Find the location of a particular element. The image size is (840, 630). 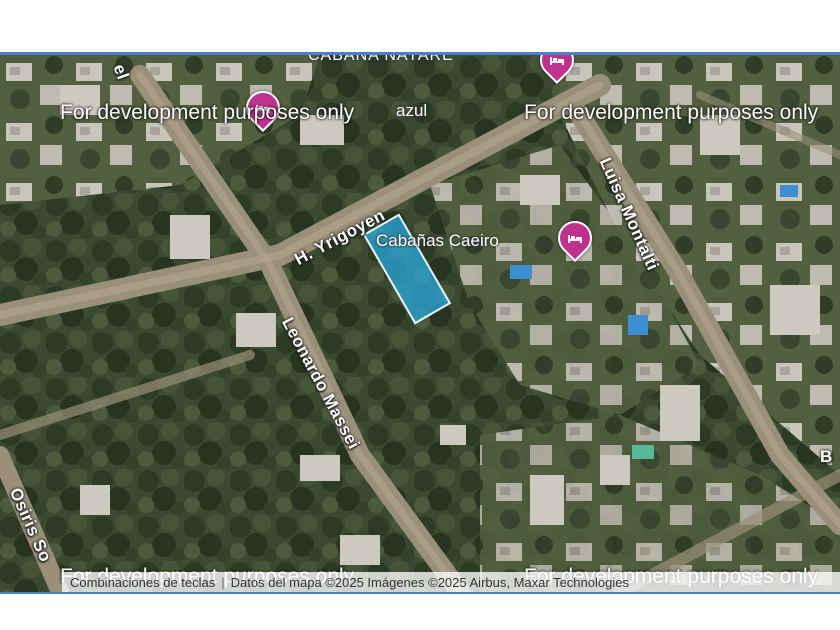

dev-watermark-top-left: For development purposes only is located at coordinates (207, 112).